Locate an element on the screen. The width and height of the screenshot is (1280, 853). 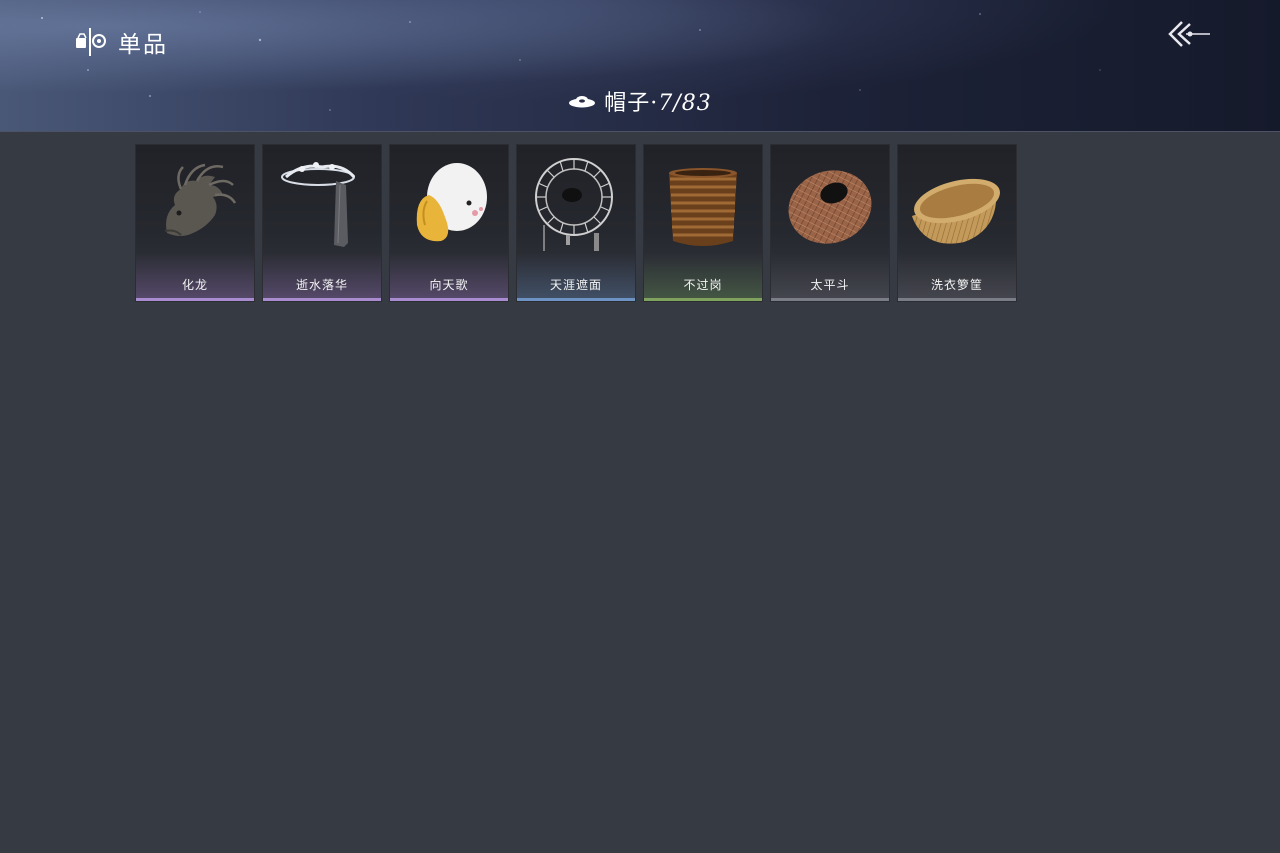
mode-label: 单品 is located at coordinates (143, 45).